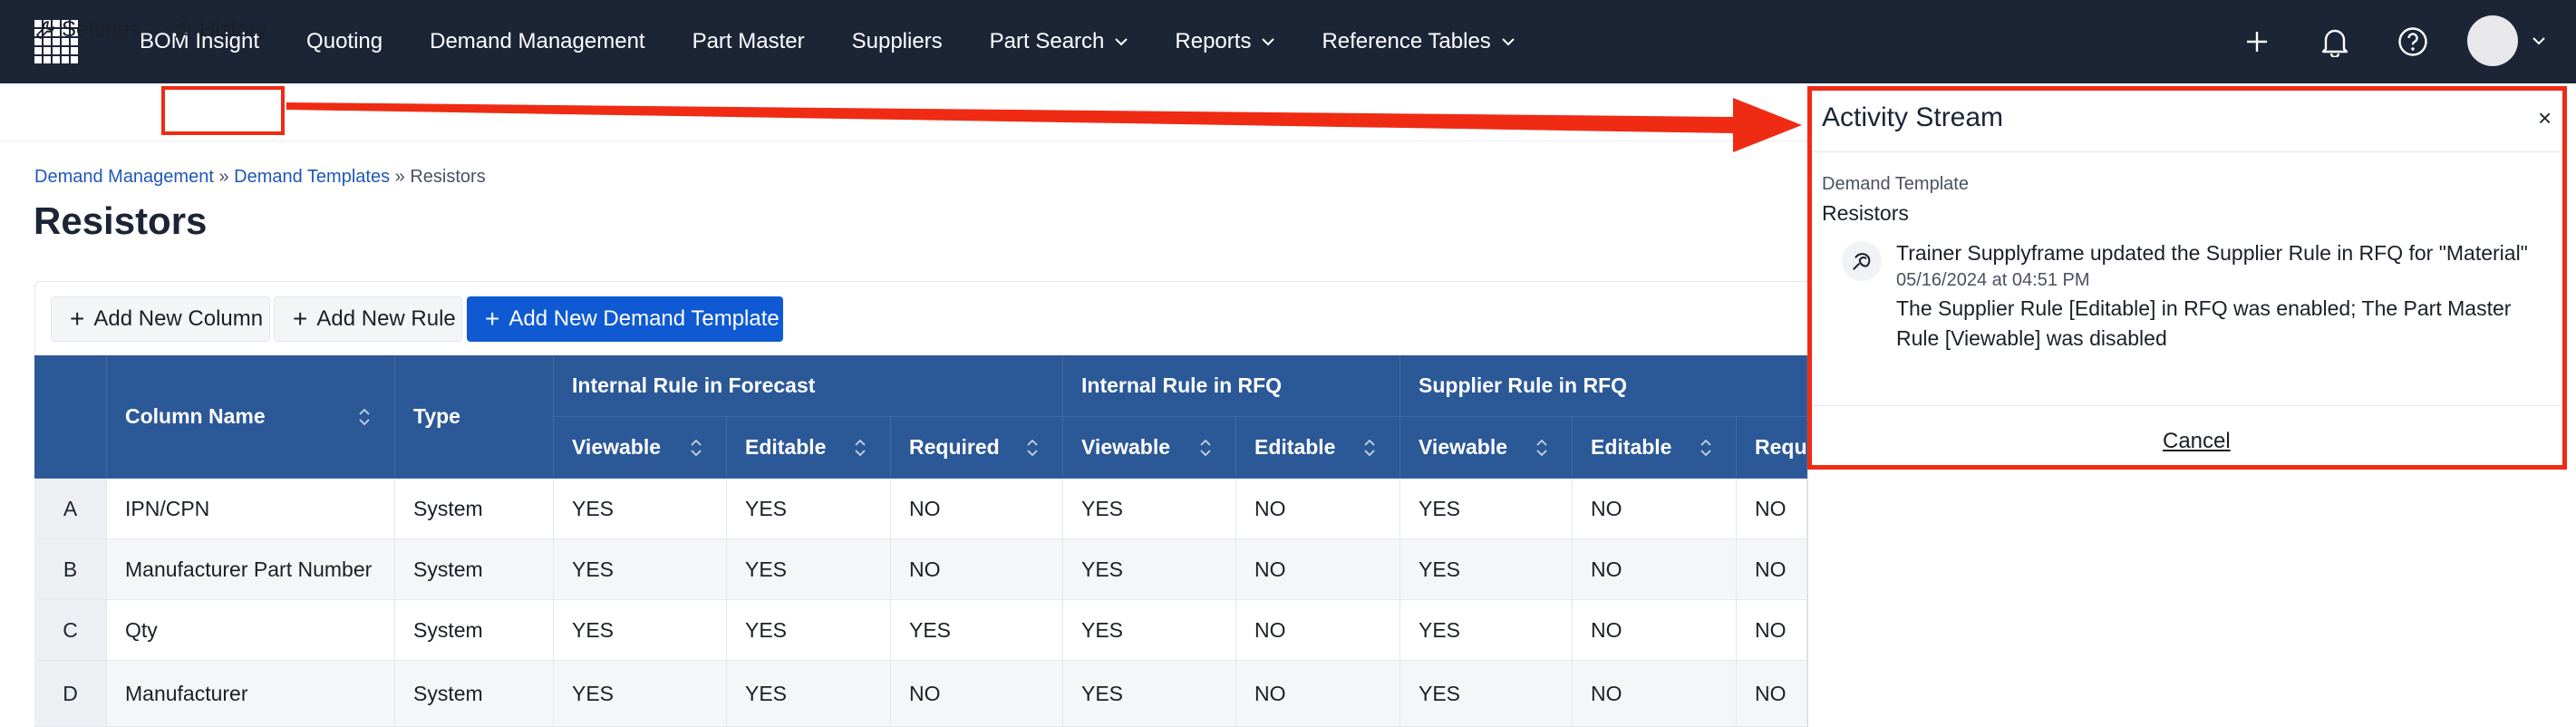 The height and width of the screenshot is (727, 2576). What do you see at coordinates (312, 177) in the screenshot?
I see `breadcrumb-demand-templates: Demand Templates` at bounding box center [312, 177].